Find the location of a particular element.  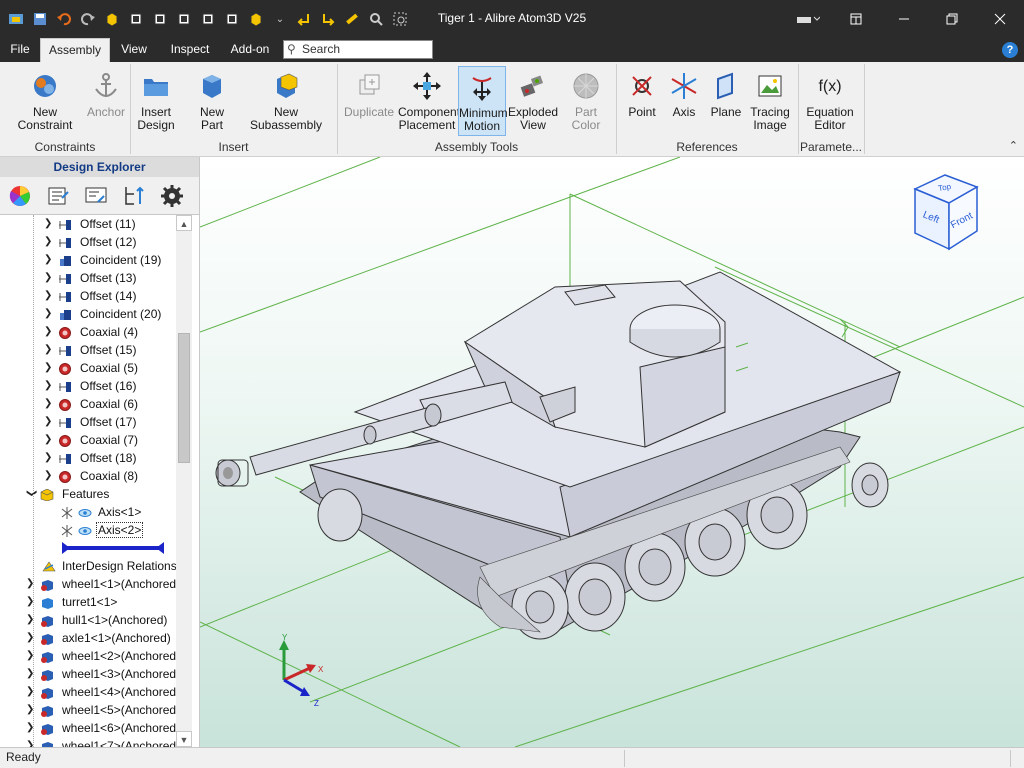

tree-item-part: ❯ wheel1<2>(Anchored) is located at coordinates (88, 656).